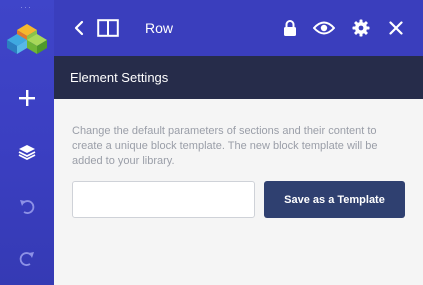 The image size is (423, 285). I want to click on eye-icon, so click(324, 28).